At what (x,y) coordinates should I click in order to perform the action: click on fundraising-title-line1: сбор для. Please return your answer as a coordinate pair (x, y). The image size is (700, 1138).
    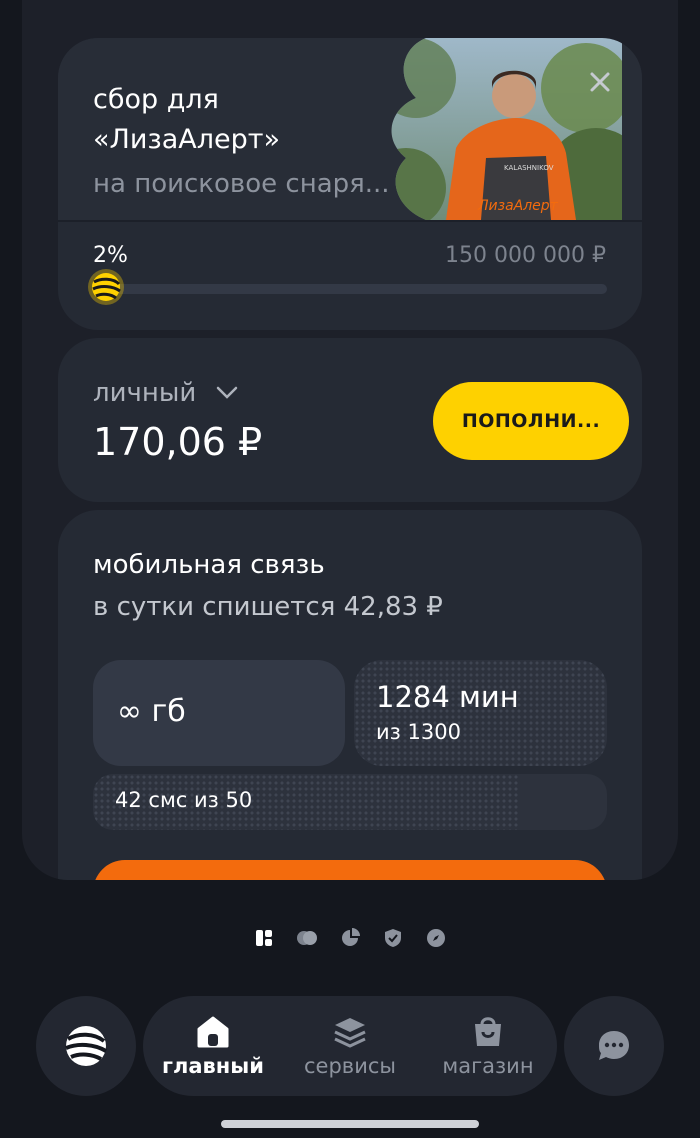
    Looking at the image, I should click on (156, 99).